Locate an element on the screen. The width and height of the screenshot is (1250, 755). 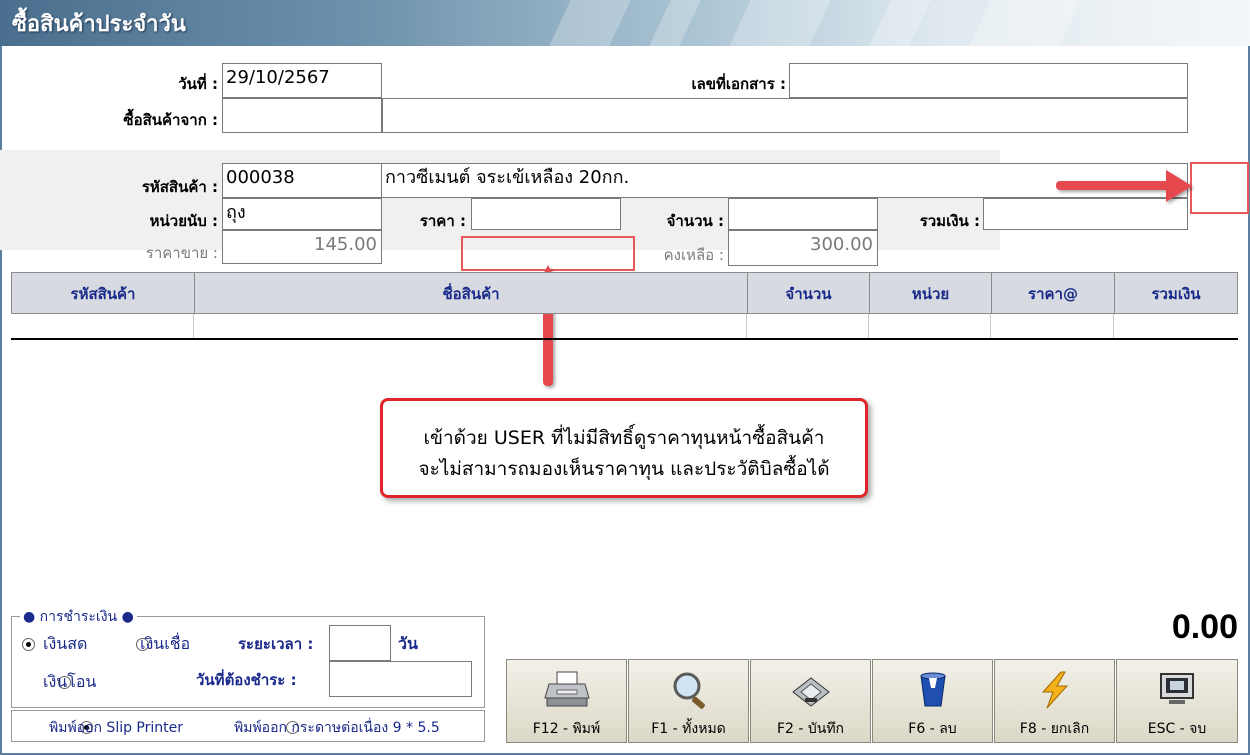
period-unit: วัน is located at coordinates (408, 643).